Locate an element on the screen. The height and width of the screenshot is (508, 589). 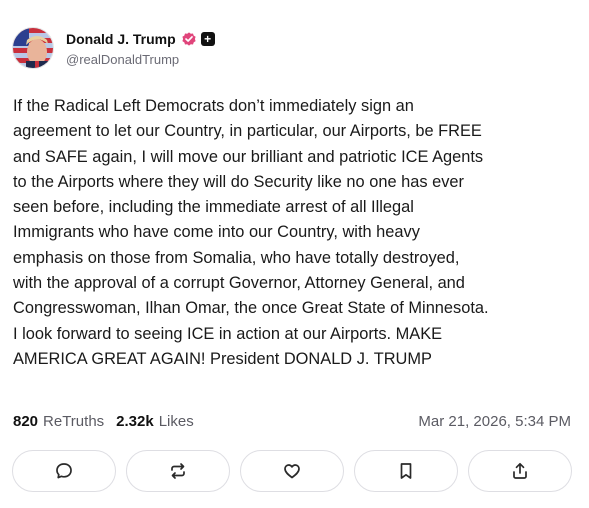
avatar is located at coordinates (33, 48).